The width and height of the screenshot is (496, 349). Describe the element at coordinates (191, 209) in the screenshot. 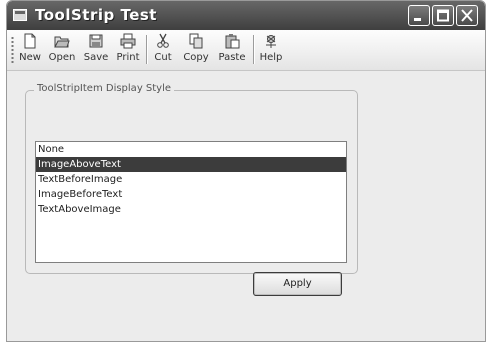

I see `list-item: TextAboveImage` at that location.